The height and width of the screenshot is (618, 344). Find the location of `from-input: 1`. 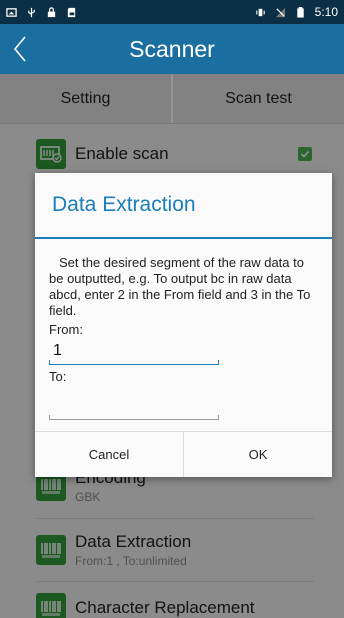

from-input: 1 is located at coordinates (134, 352).